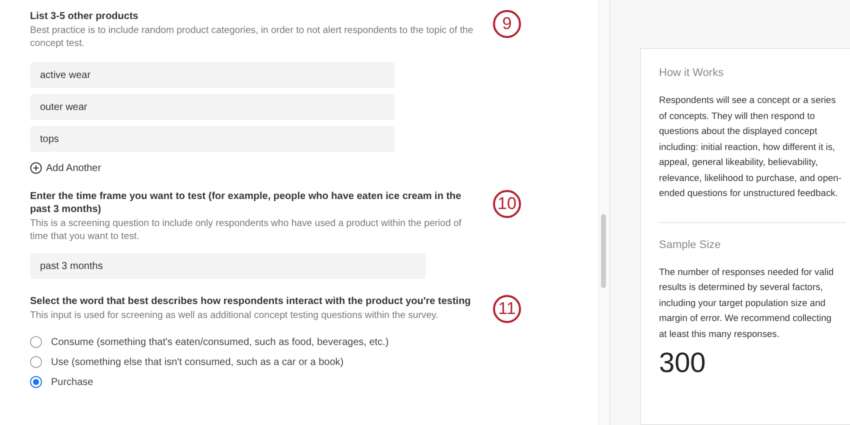  I want to click on scrollbar, so click(603, 212).